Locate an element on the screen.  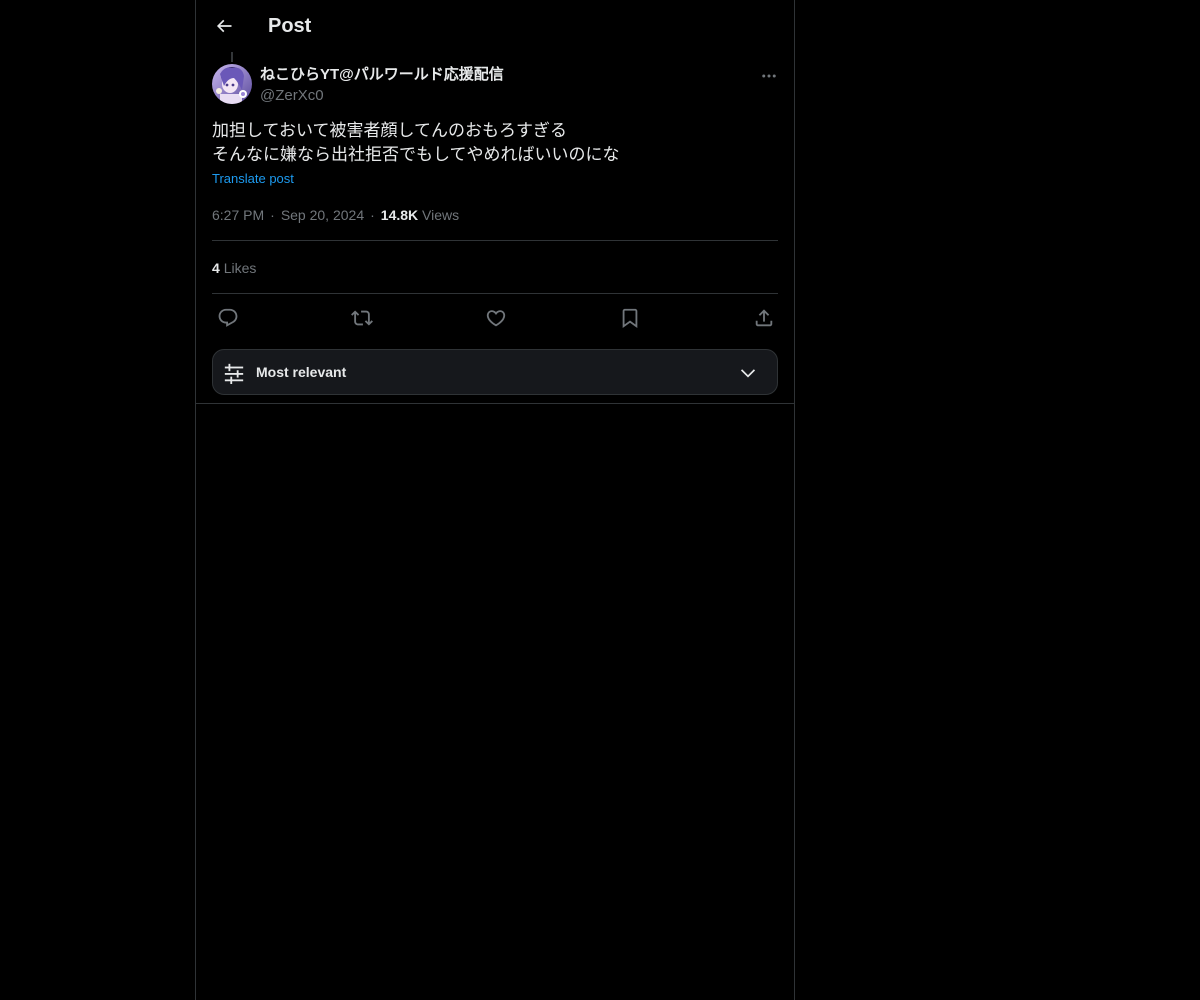
thread-connector-line is located at coordinates (232, 57).